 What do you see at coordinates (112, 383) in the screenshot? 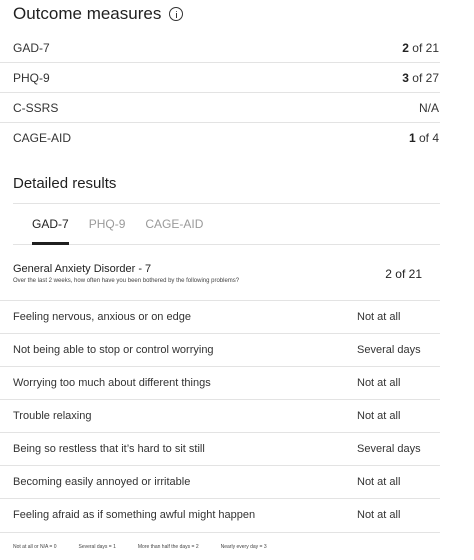
I see `question-text: Worrying too much about different things` at bounding box center [112, 383].